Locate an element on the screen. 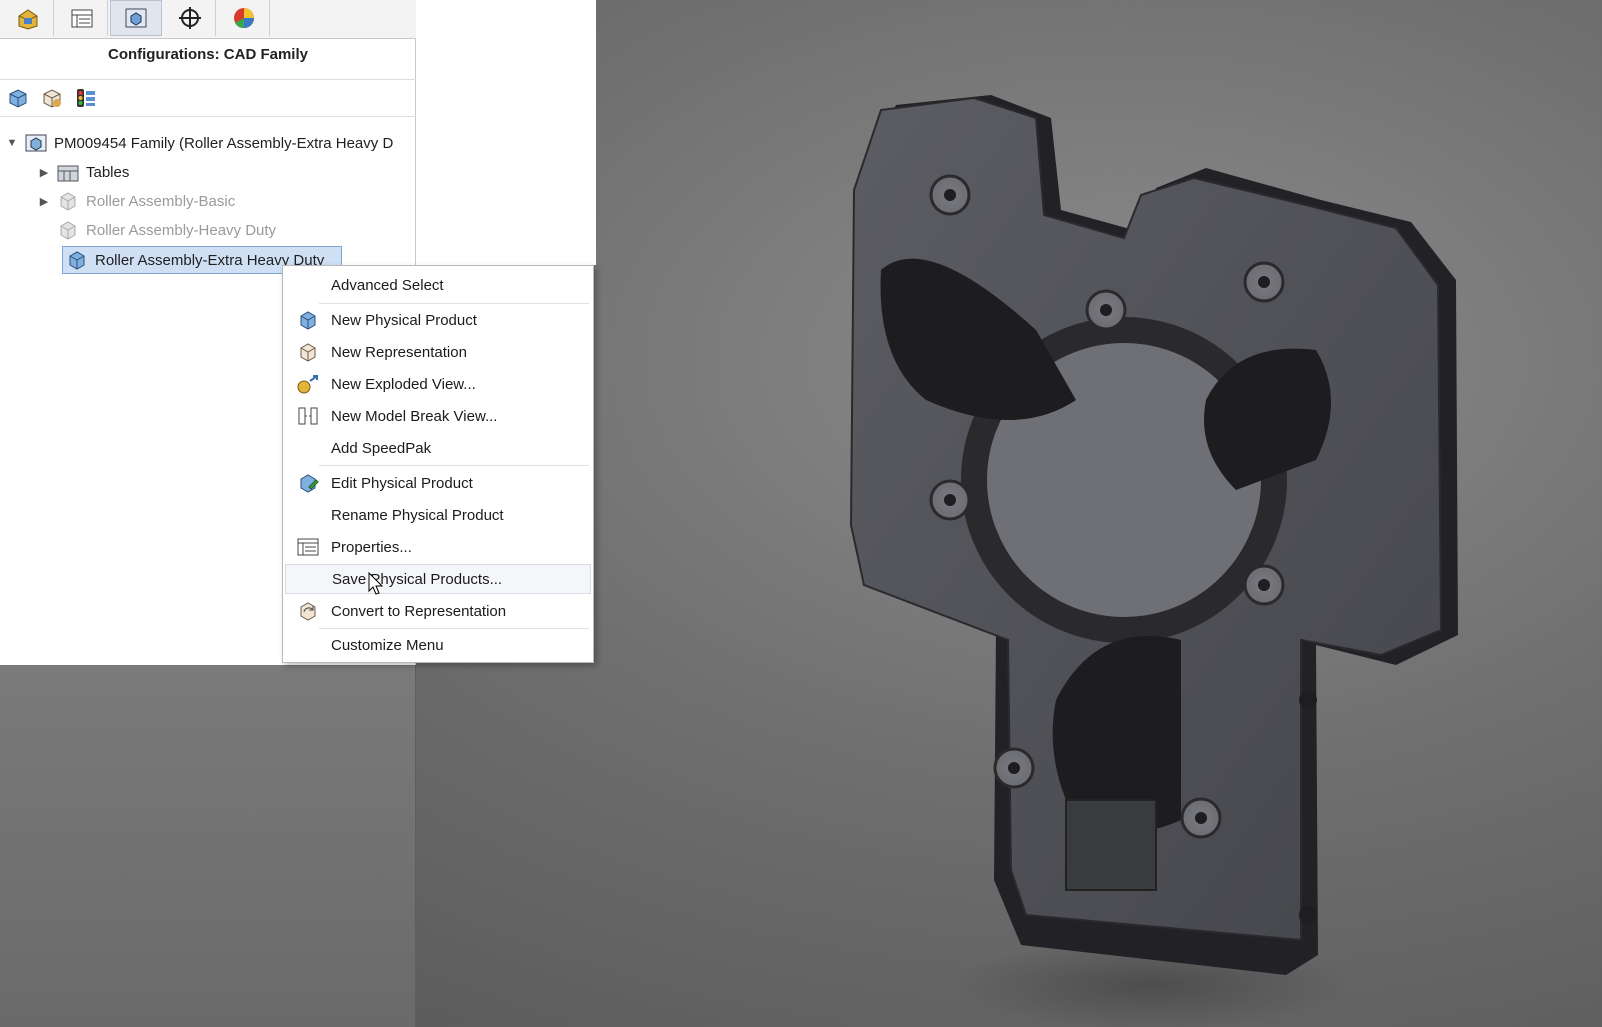 Image resolution: width=1602 pixels, height=1027 pixels. dimxpert-icon is located at coordinates (189, 18).